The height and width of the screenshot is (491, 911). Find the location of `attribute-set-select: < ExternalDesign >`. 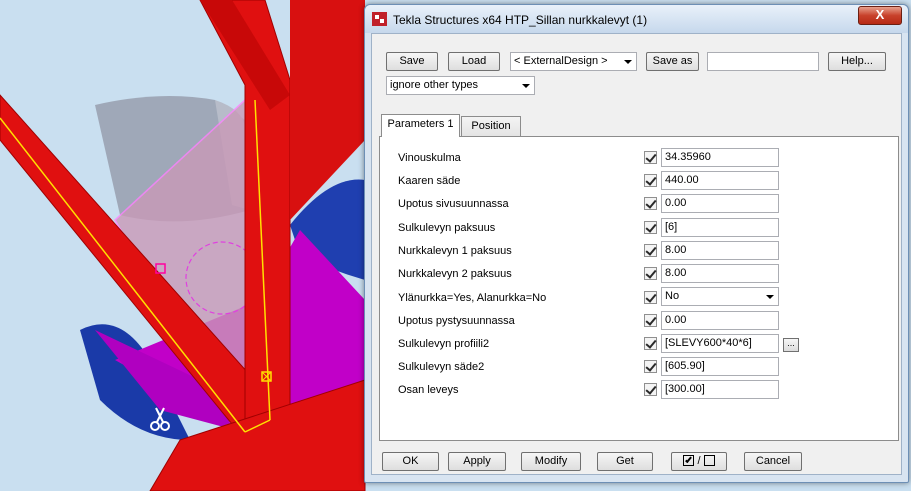

attribute-set-select: < ExternalDesign > is located at coordinates (573, 61).